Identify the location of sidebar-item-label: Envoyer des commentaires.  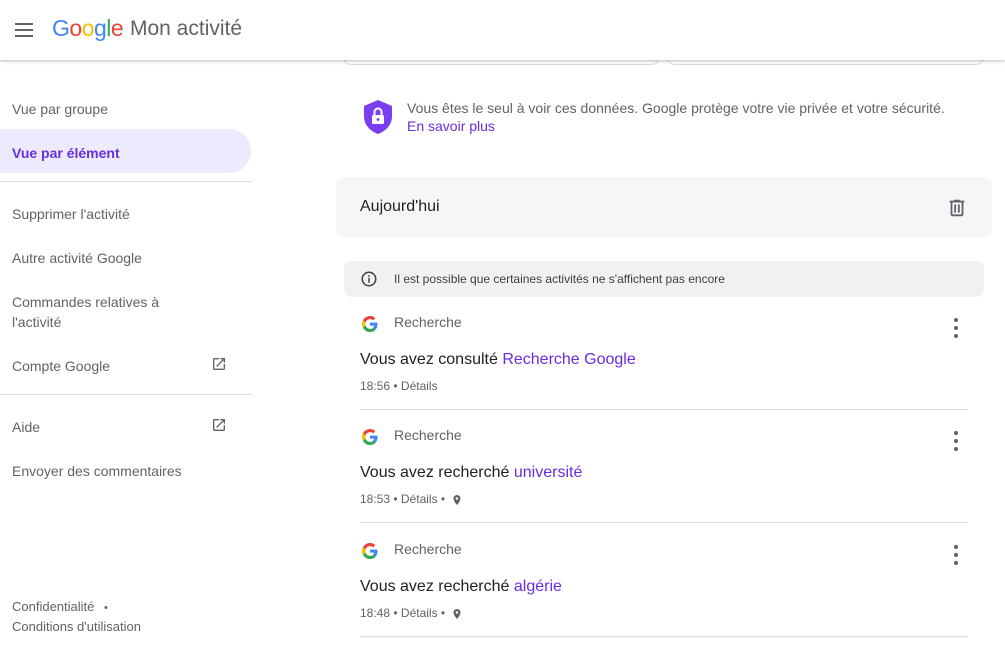
(97, 471).